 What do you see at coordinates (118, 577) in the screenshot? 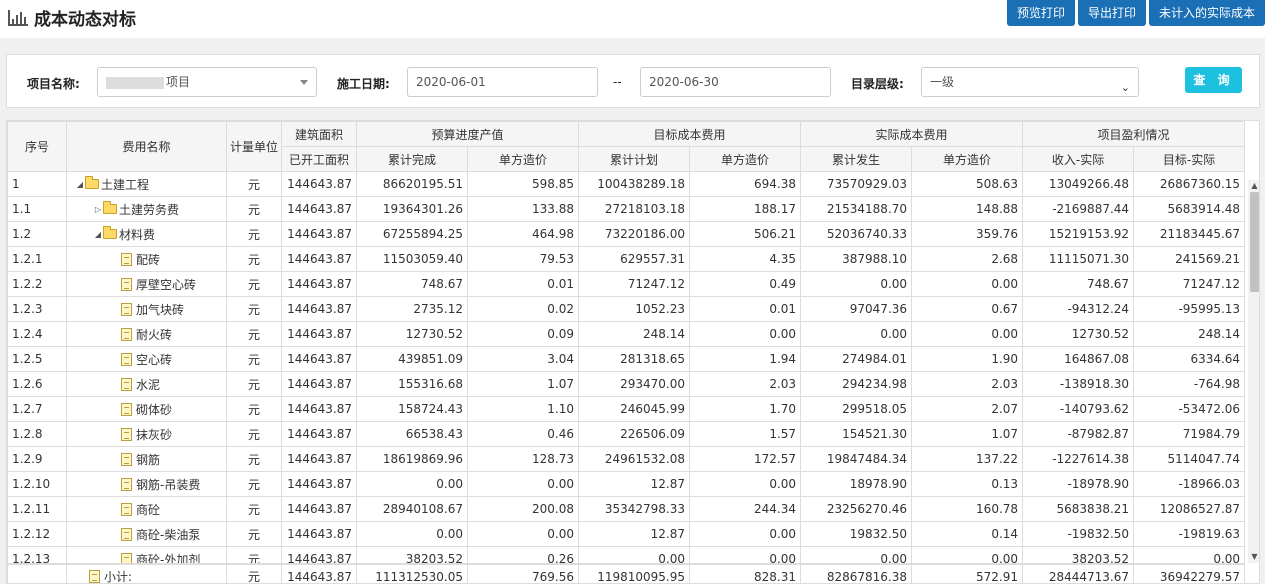
I see `summary-name: 小计:` at bounding box center [118, 577].